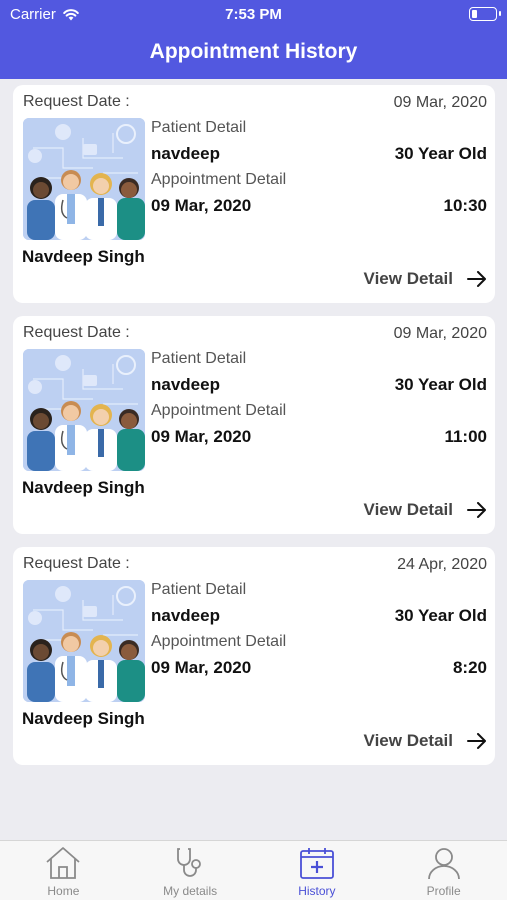  What do you see at coordinates (189, 862) in the screenshot?
I see `stethoscope-icon` at bounding box center [189, 862].